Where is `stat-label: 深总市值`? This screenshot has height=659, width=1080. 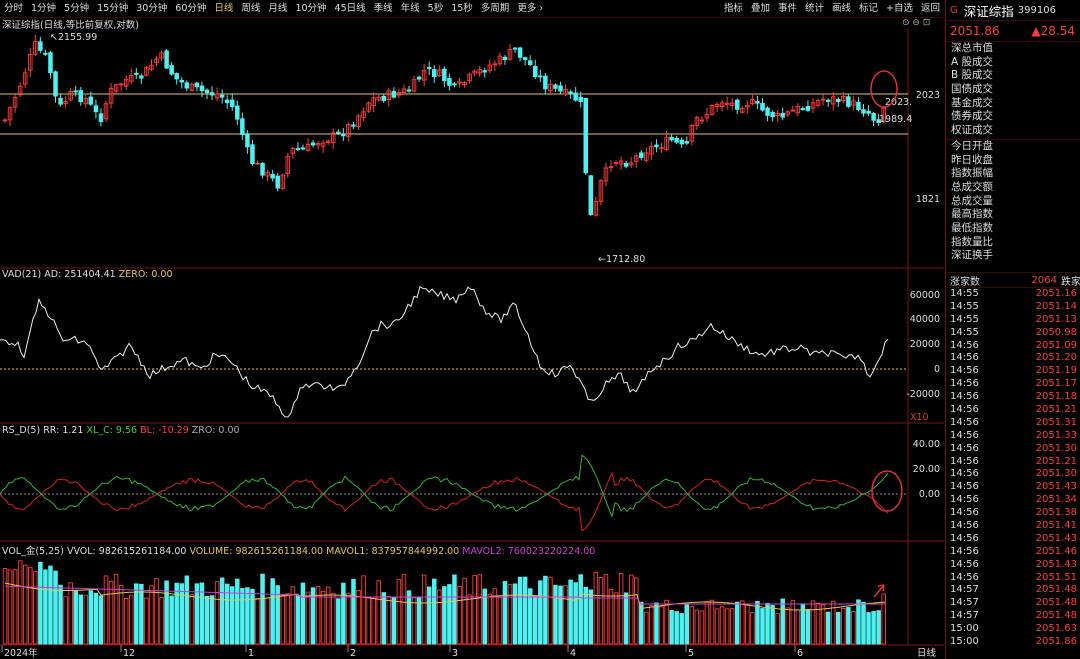 stat-label: 深总市值 is located at coordinates (972, 48).